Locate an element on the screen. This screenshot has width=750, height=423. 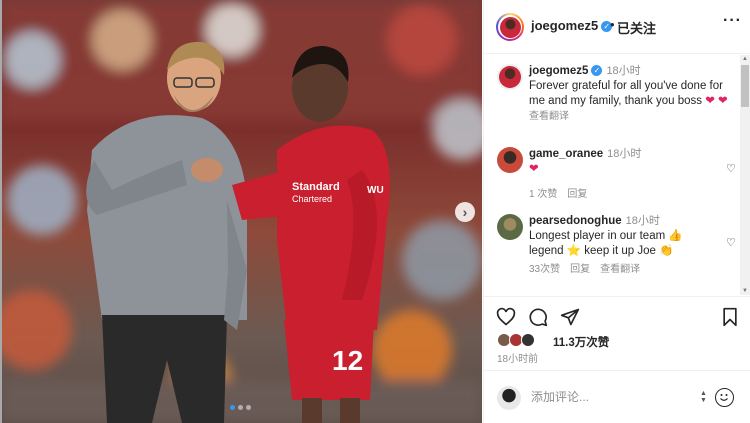
heart-emoji: ❤ ❤ is located at coordinates (716, 101).